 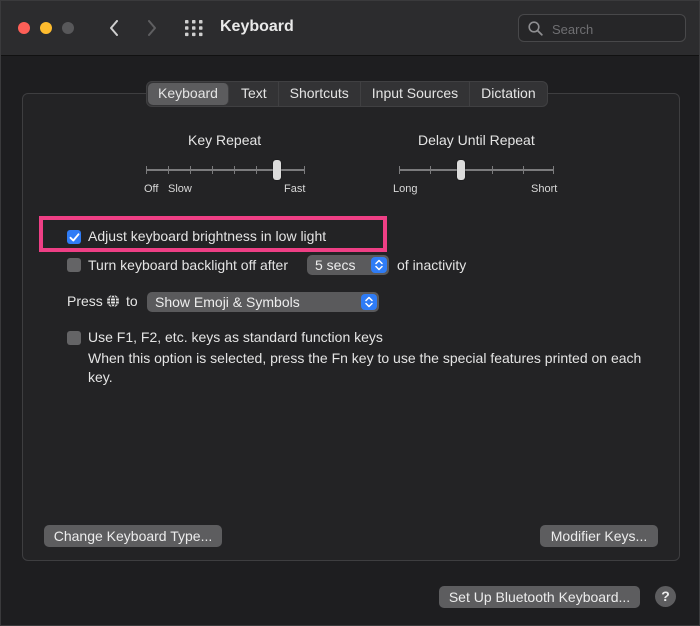 I want to click on adjust-brightness-checkbox, so click(x=74, y=237).